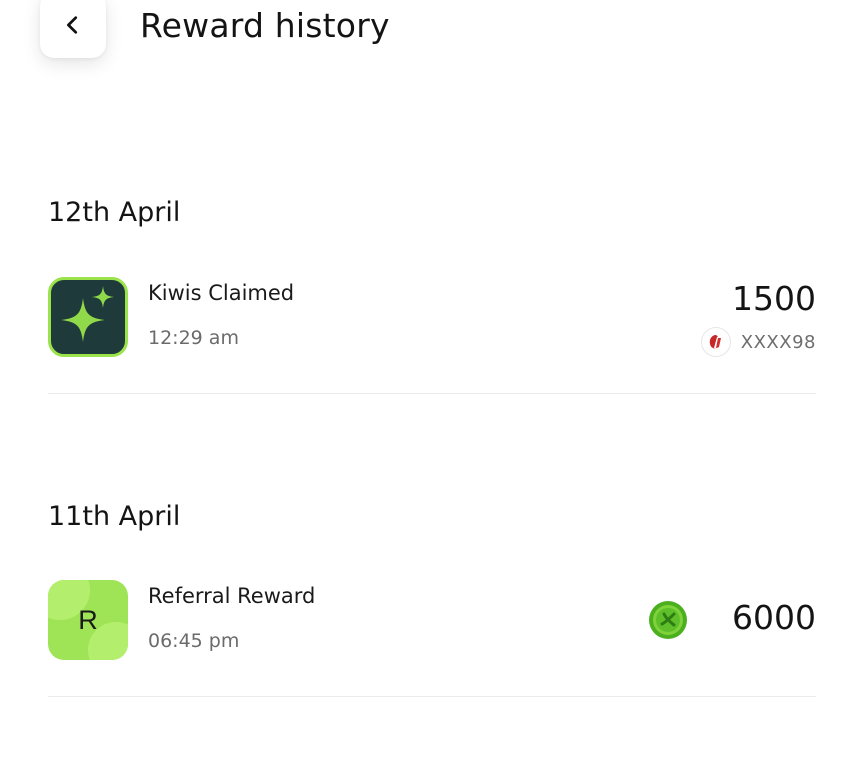  Describe the element at coordinates (193, 338) in the screenshot. I see `reward-time: 12:29 am` at that location.